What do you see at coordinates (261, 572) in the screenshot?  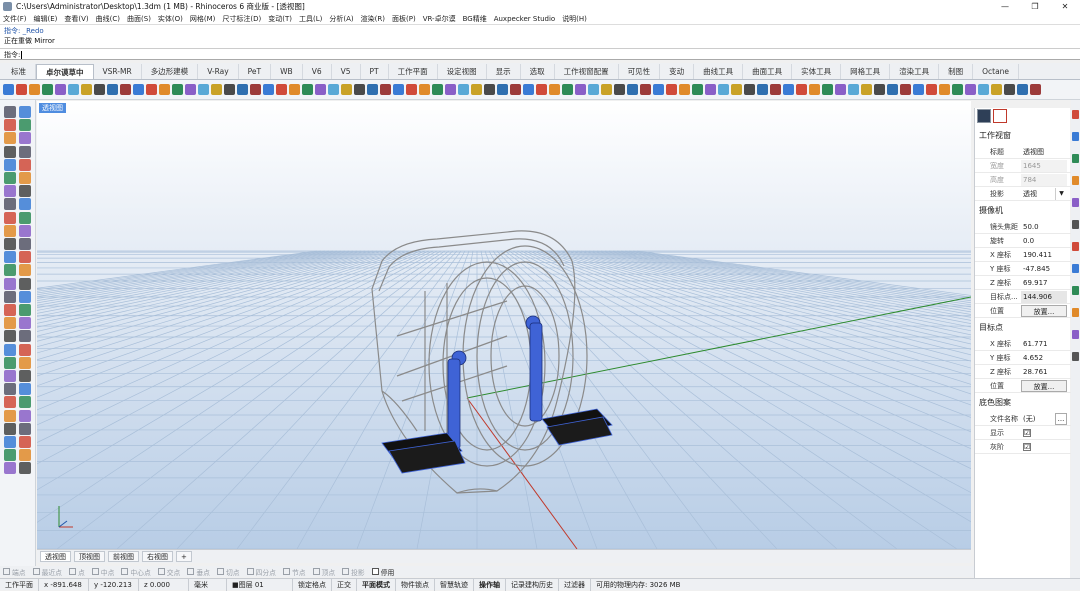 I see `osnap-toggle: 四分点` at bounding box center [261, 572].